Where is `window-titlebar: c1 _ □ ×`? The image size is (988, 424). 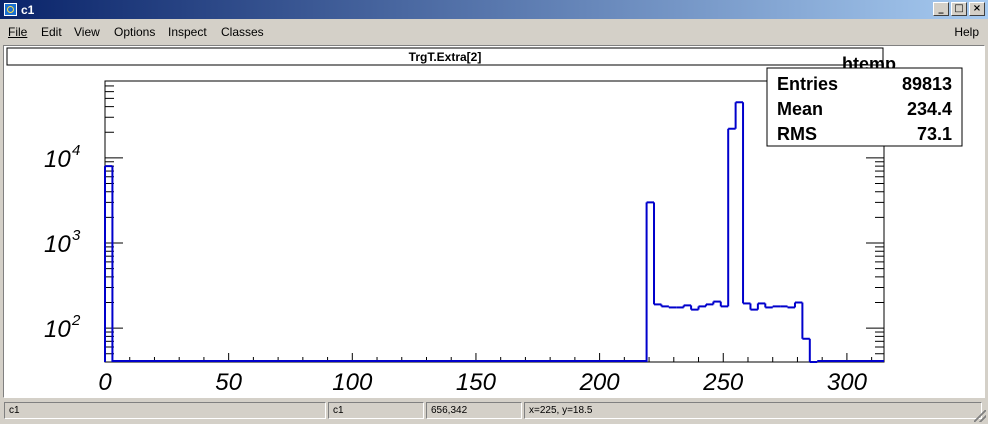 window-titlebar: c1 _ □ × is located at coordinates (494, 9).